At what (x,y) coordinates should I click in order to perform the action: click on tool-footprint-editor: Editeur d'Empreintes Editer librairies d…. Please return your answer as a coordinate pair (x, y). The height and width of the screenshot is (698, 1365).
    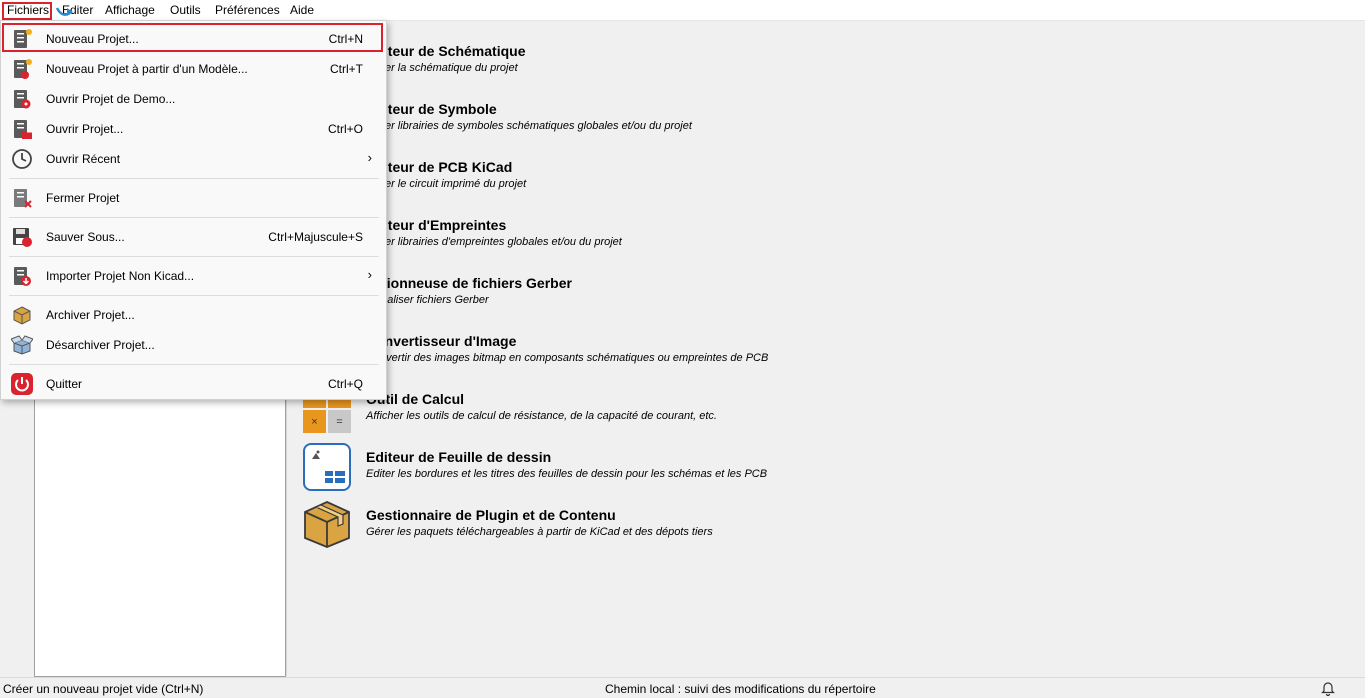
    Looking at the image, I should click on (494, 232).